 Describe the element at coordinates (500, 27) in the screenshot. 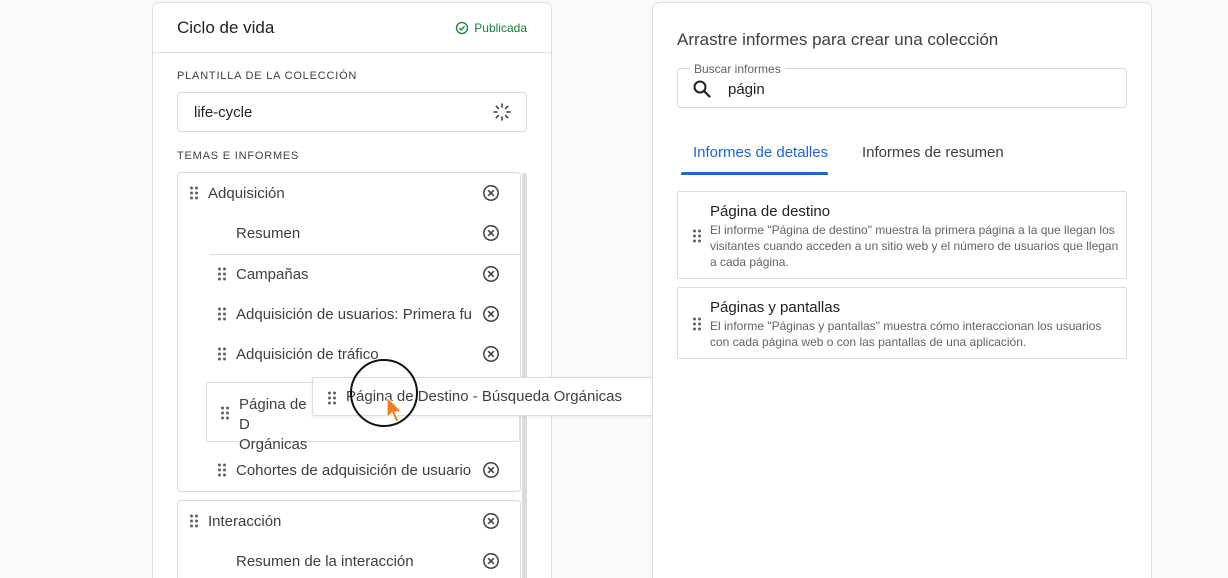

I see `status-label: Publicada` at that location.